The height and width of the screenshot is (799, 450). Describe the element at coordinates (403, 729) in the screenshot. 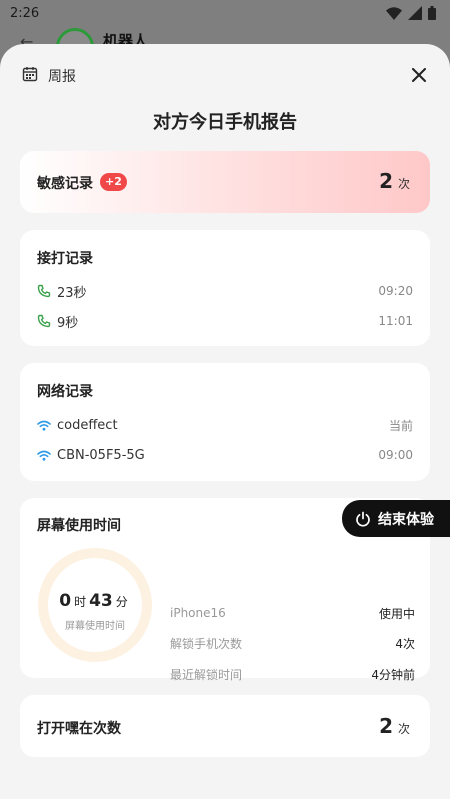

I see `open-count-unit: 次` at that location.